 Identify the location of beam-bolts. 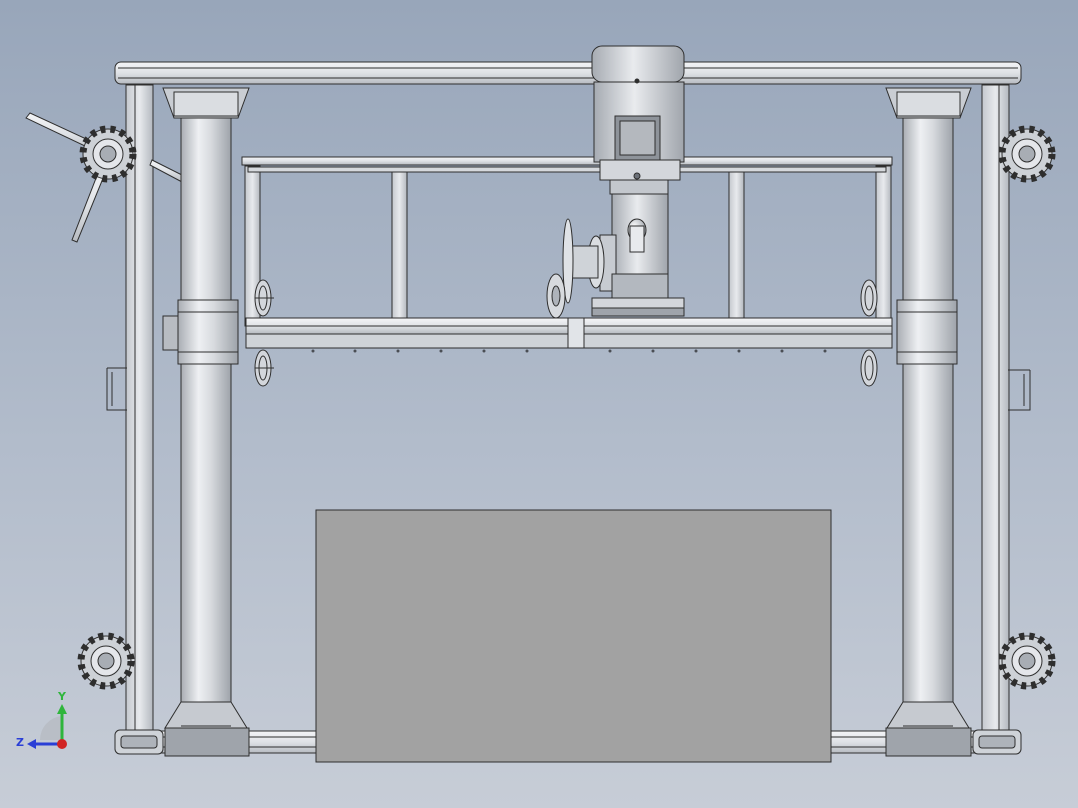
(569, 351).